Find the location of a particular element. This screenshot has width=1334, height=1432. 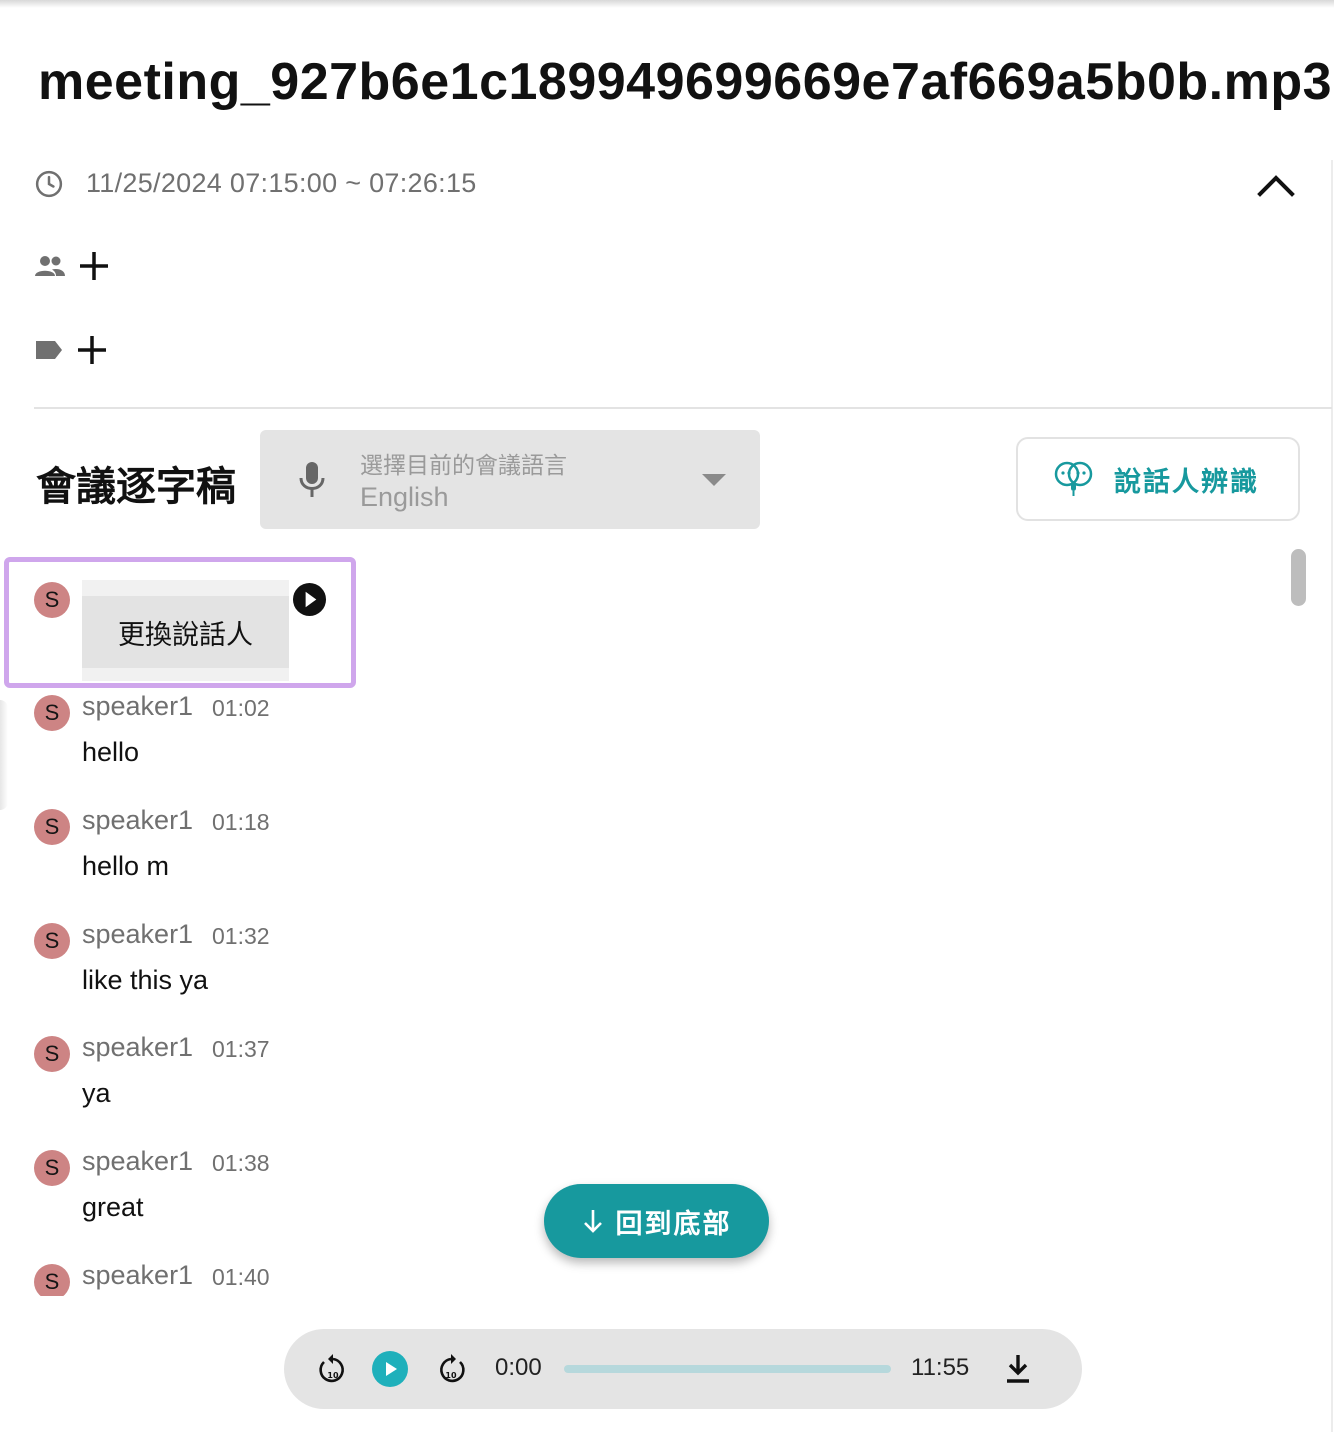

play-button is located at coordinates (390, 1369).